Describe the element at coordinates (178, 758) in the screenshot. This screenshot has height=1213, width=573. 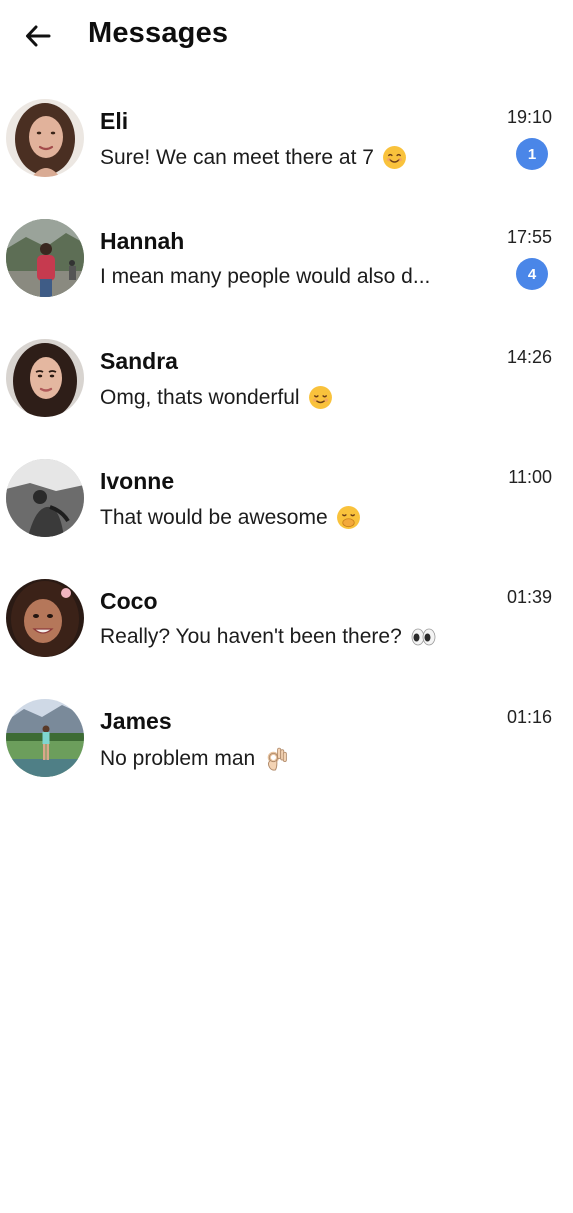
I see `message-preview-text: No problem man` at that location.